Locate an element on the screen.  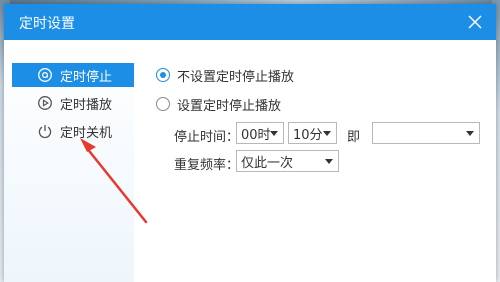
stop-time-label: 停止时间： is located at coordinates (207, 137).